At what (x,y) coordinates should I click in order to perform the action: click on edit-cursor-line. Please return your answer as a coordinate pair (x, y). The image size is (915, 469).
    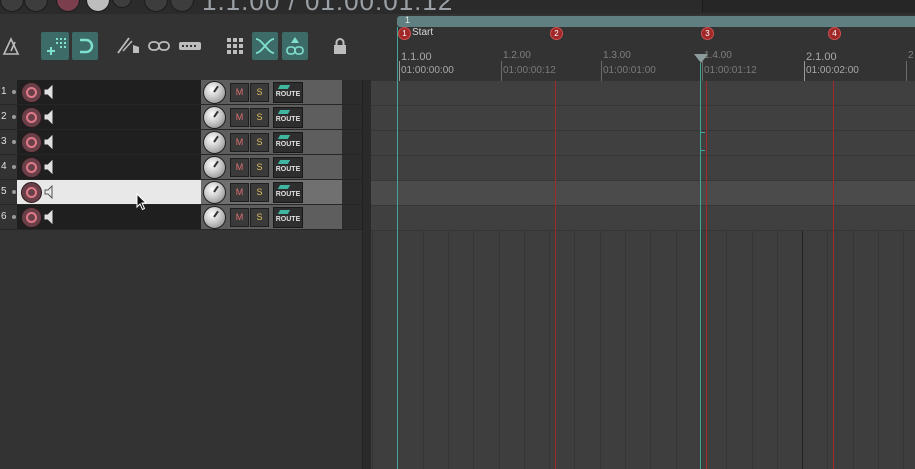
    Looking at the image, I should click on (700, 266).